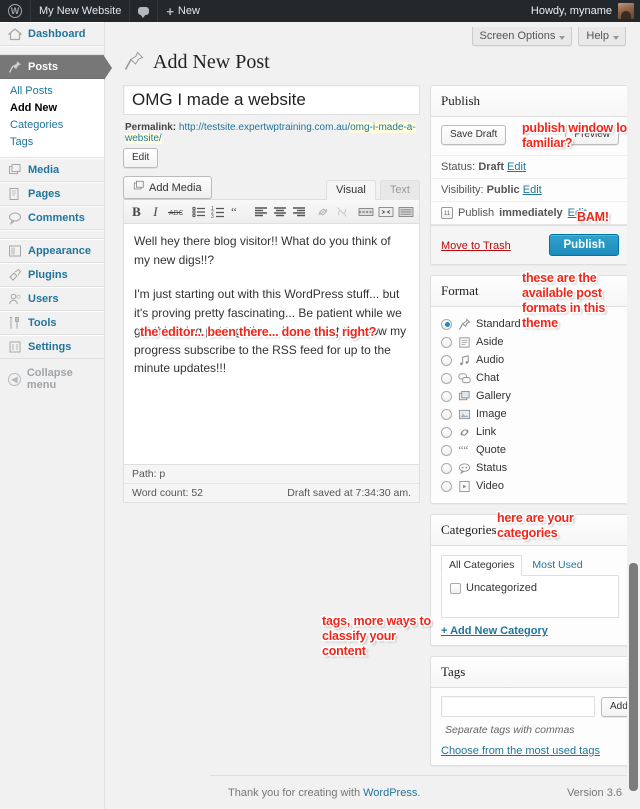 The width and height of the screenshot is (640, 809). I want to click on radio-video, so click(446, 486).